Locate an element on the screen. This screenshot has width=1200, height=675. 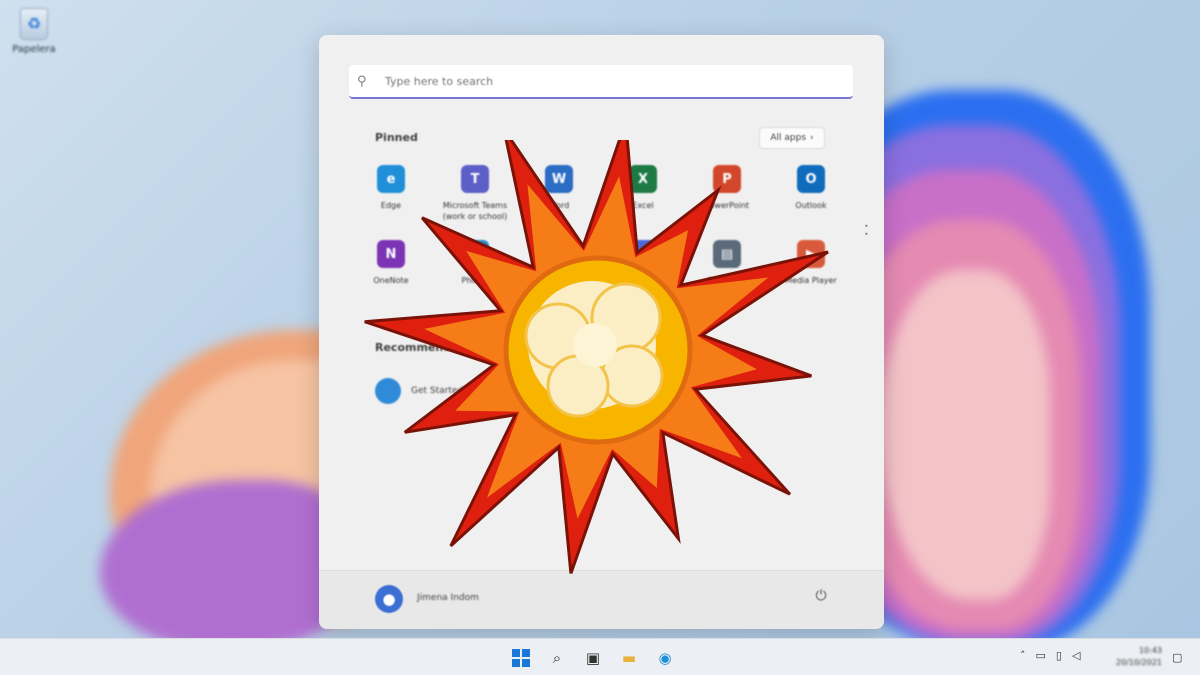
start-button is located at coordinates (521, 658).